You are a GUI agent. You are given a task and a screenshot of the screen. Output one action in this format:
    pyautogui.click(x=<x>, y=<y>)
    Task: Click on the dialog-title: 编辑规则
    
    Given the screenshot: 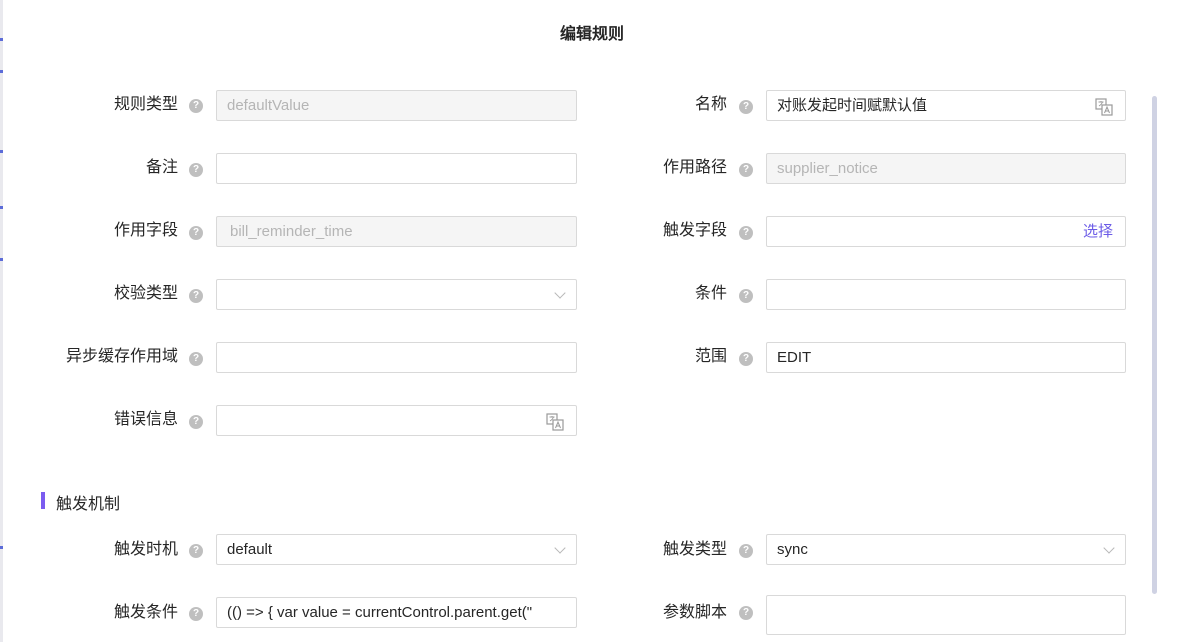 What is the action you would take?
    pyautogui.click(x=591, y=34)
    